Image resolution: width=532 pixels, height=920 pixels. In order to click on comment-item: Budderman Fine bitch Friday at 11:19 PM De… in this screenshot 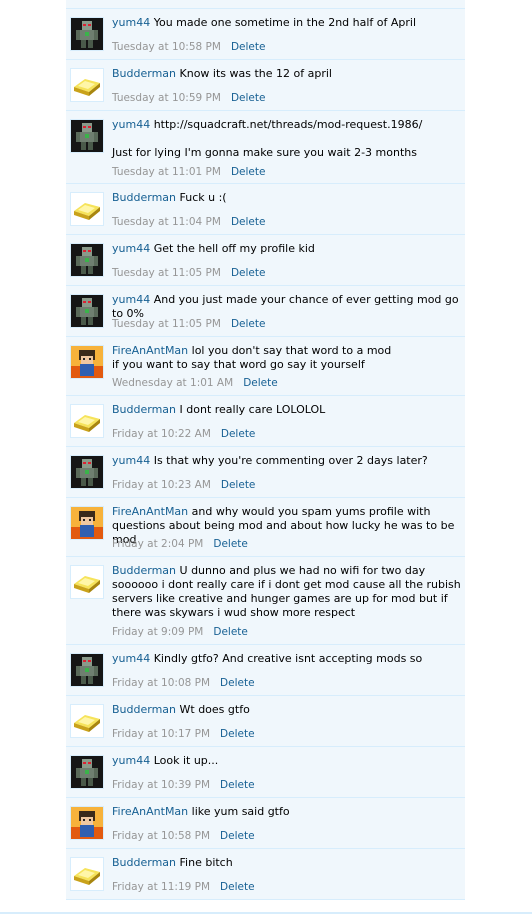, I will do `click(265, 874)`.